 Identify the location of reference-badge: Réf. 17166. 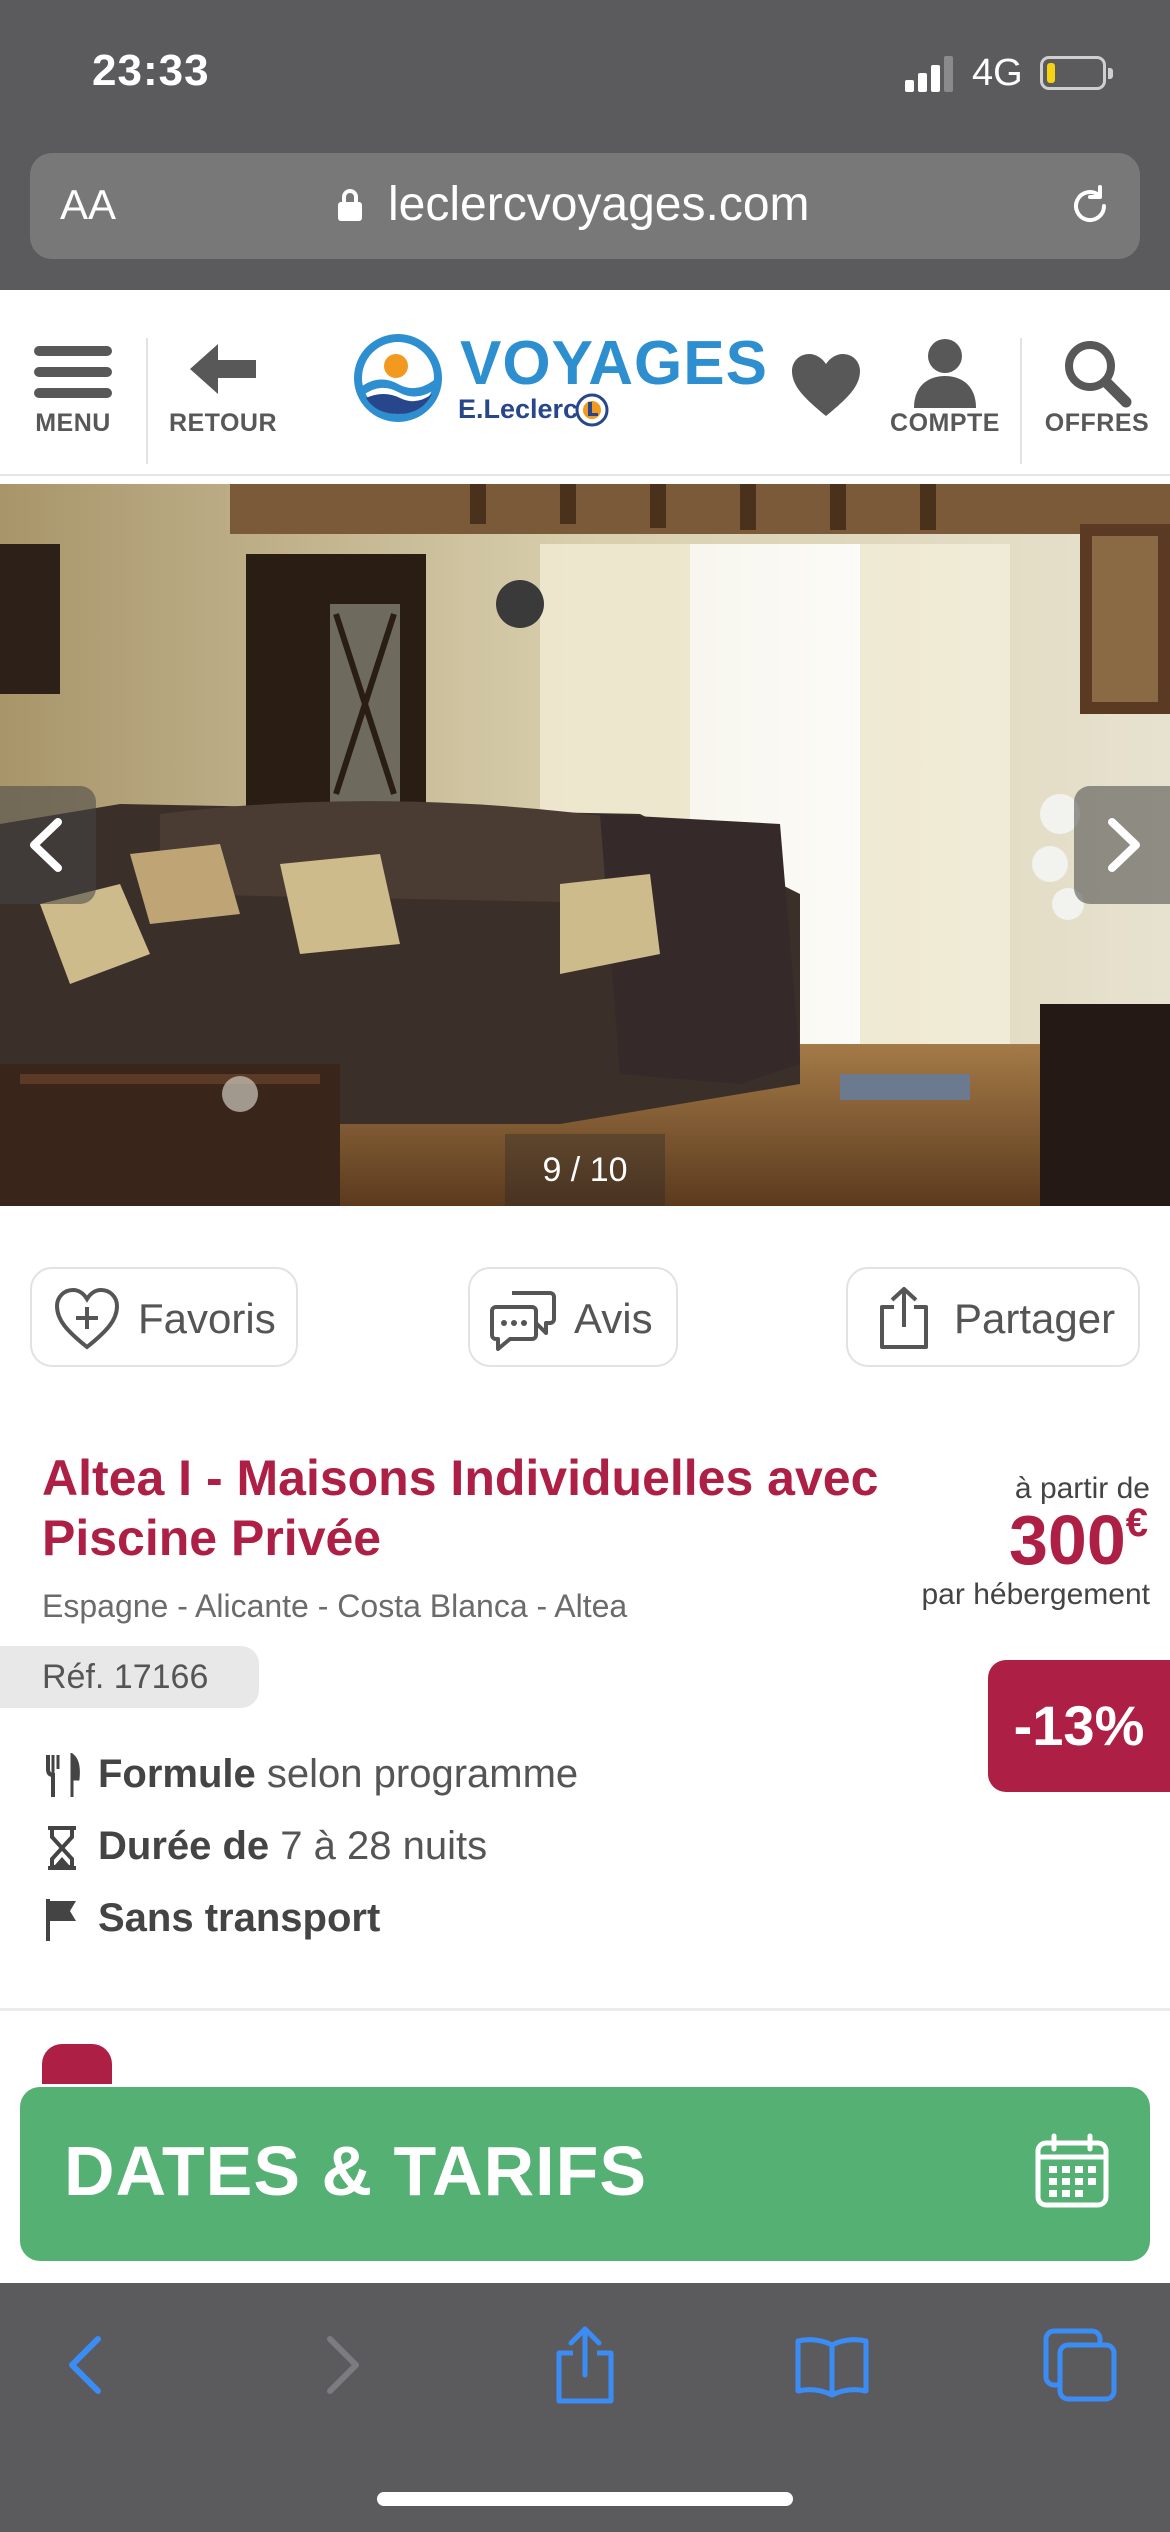
(129, 1677).